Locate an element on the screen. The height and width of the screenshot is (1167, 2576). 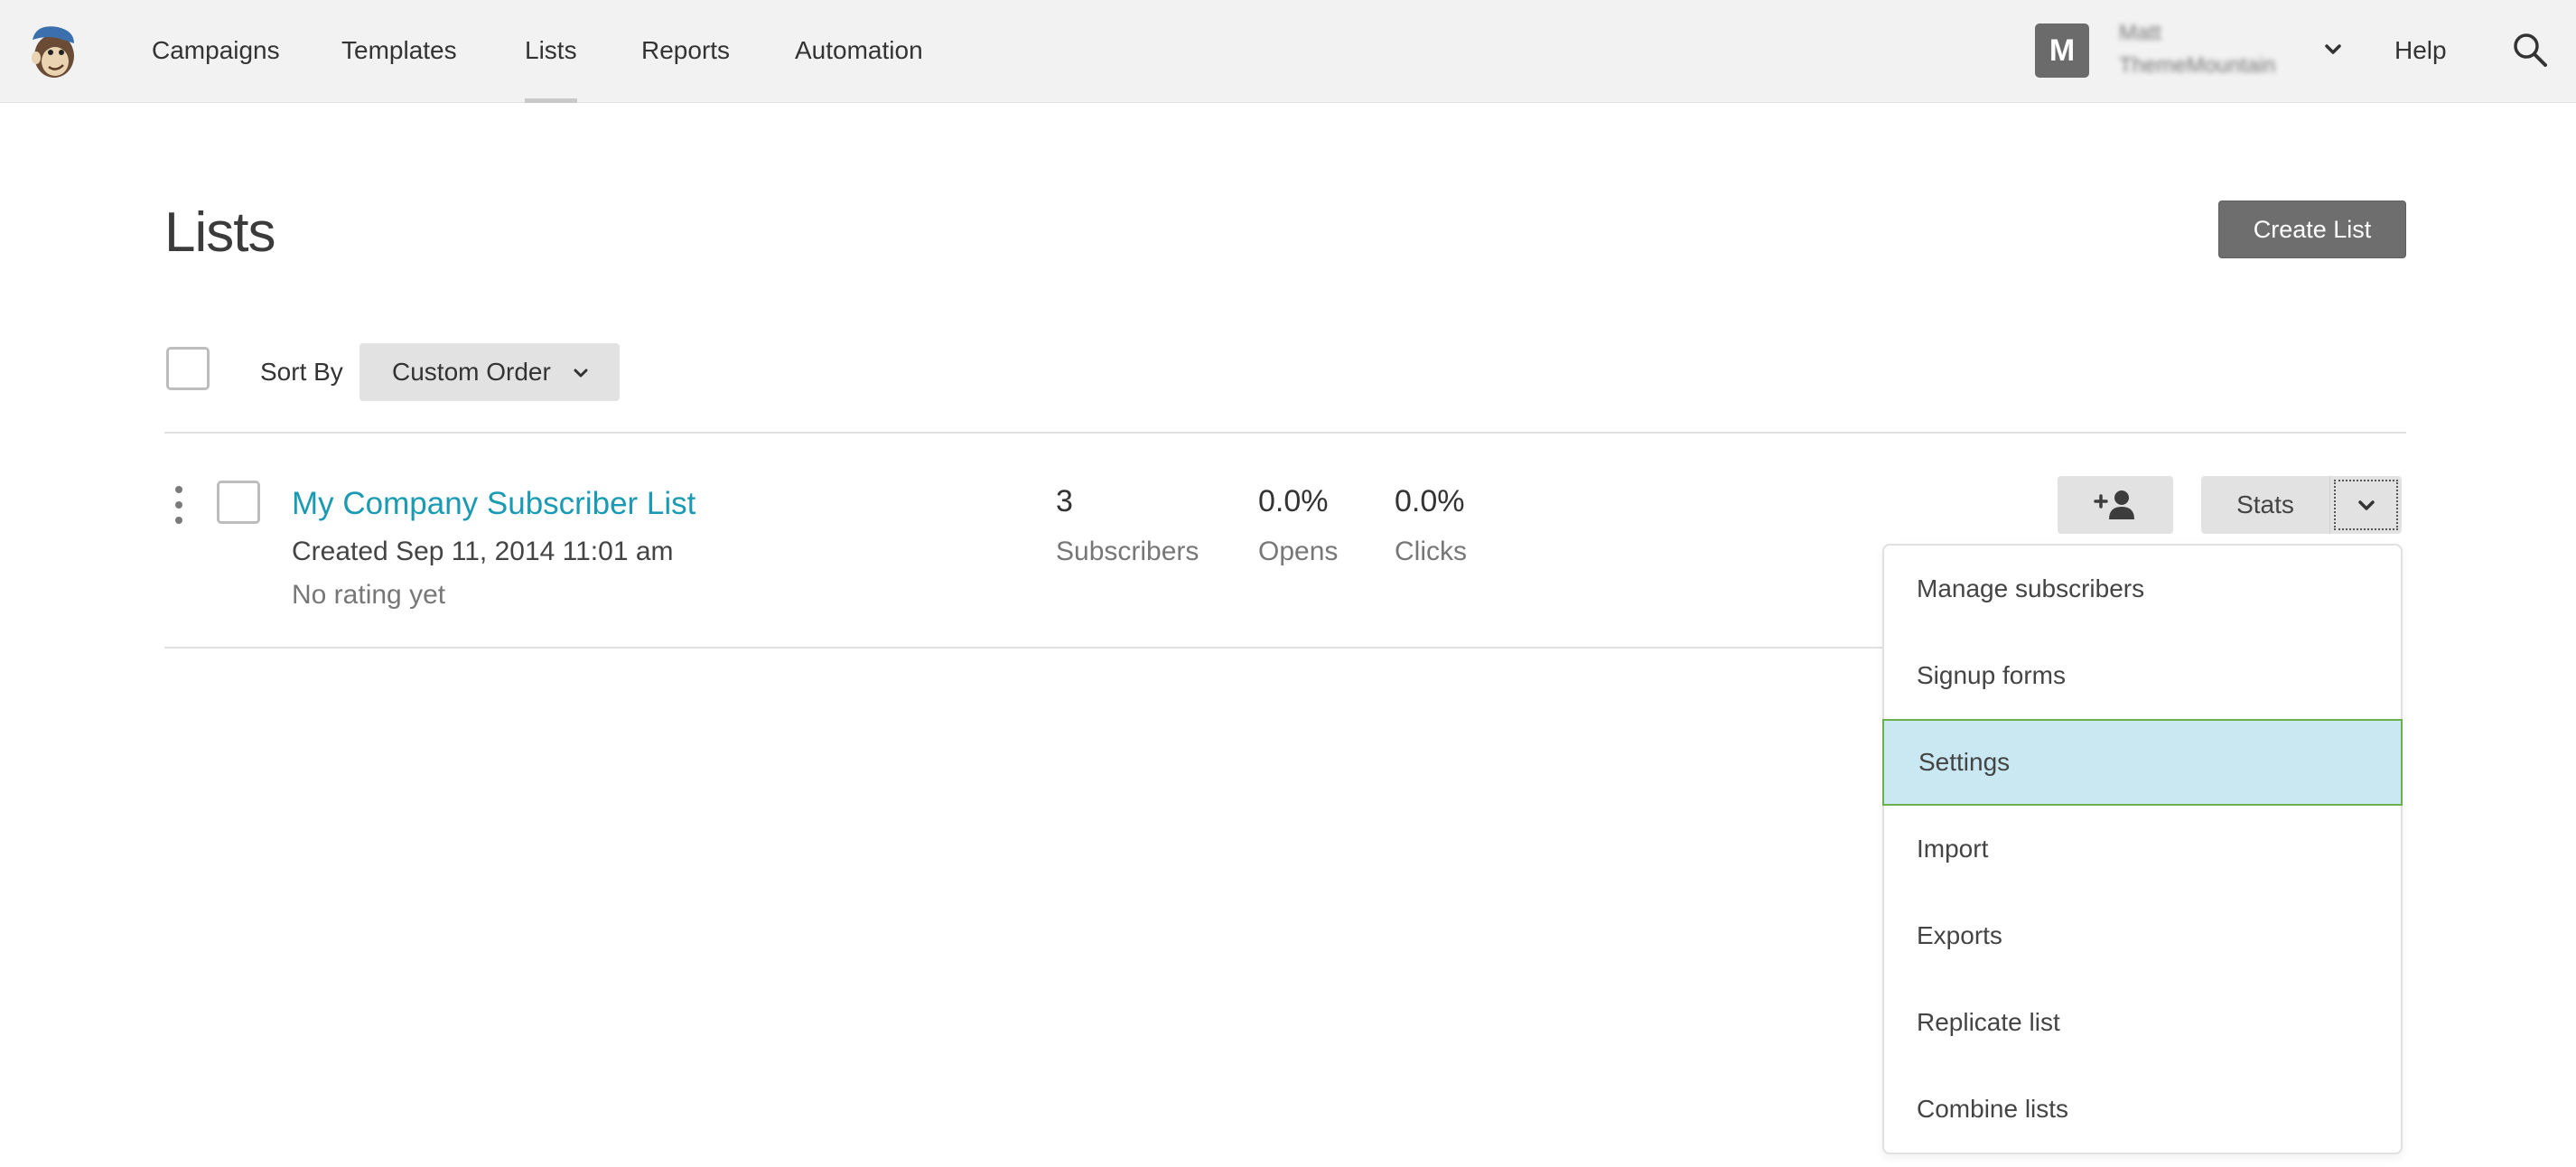
subscribers-count: 3 is located at coordinates (1064, 501).